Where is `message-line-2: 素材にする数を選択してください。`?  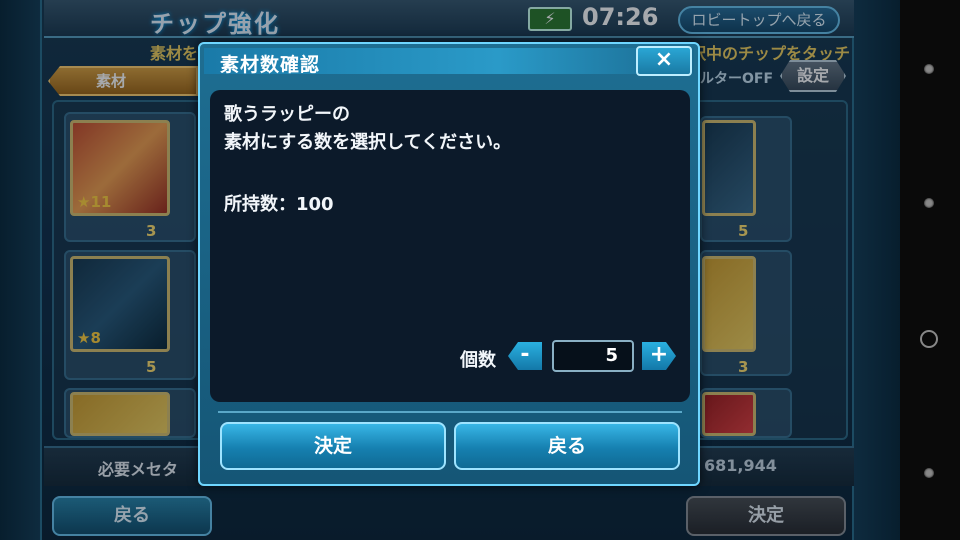
message-line-2: 素材にする数を選択してください。 is located at coordinates (368, 142).